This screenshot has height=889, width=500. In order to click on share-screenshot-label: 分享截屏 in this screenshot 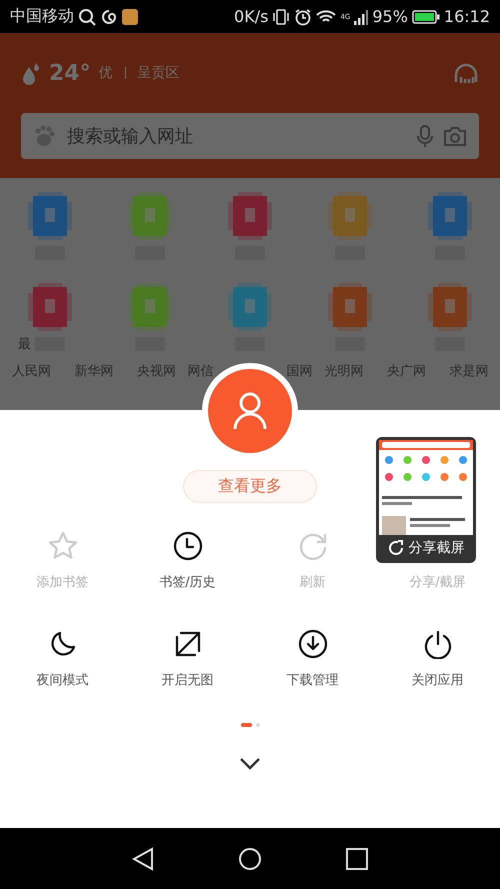, I will do `click(436, 547)`.